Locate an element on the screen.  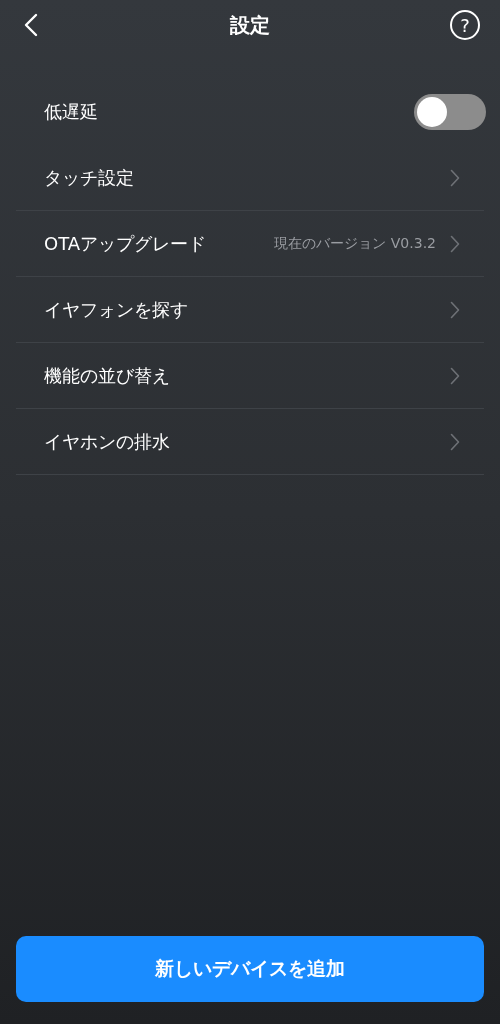
row-label: OTAアップグレード is located at coordinates (125, 243).